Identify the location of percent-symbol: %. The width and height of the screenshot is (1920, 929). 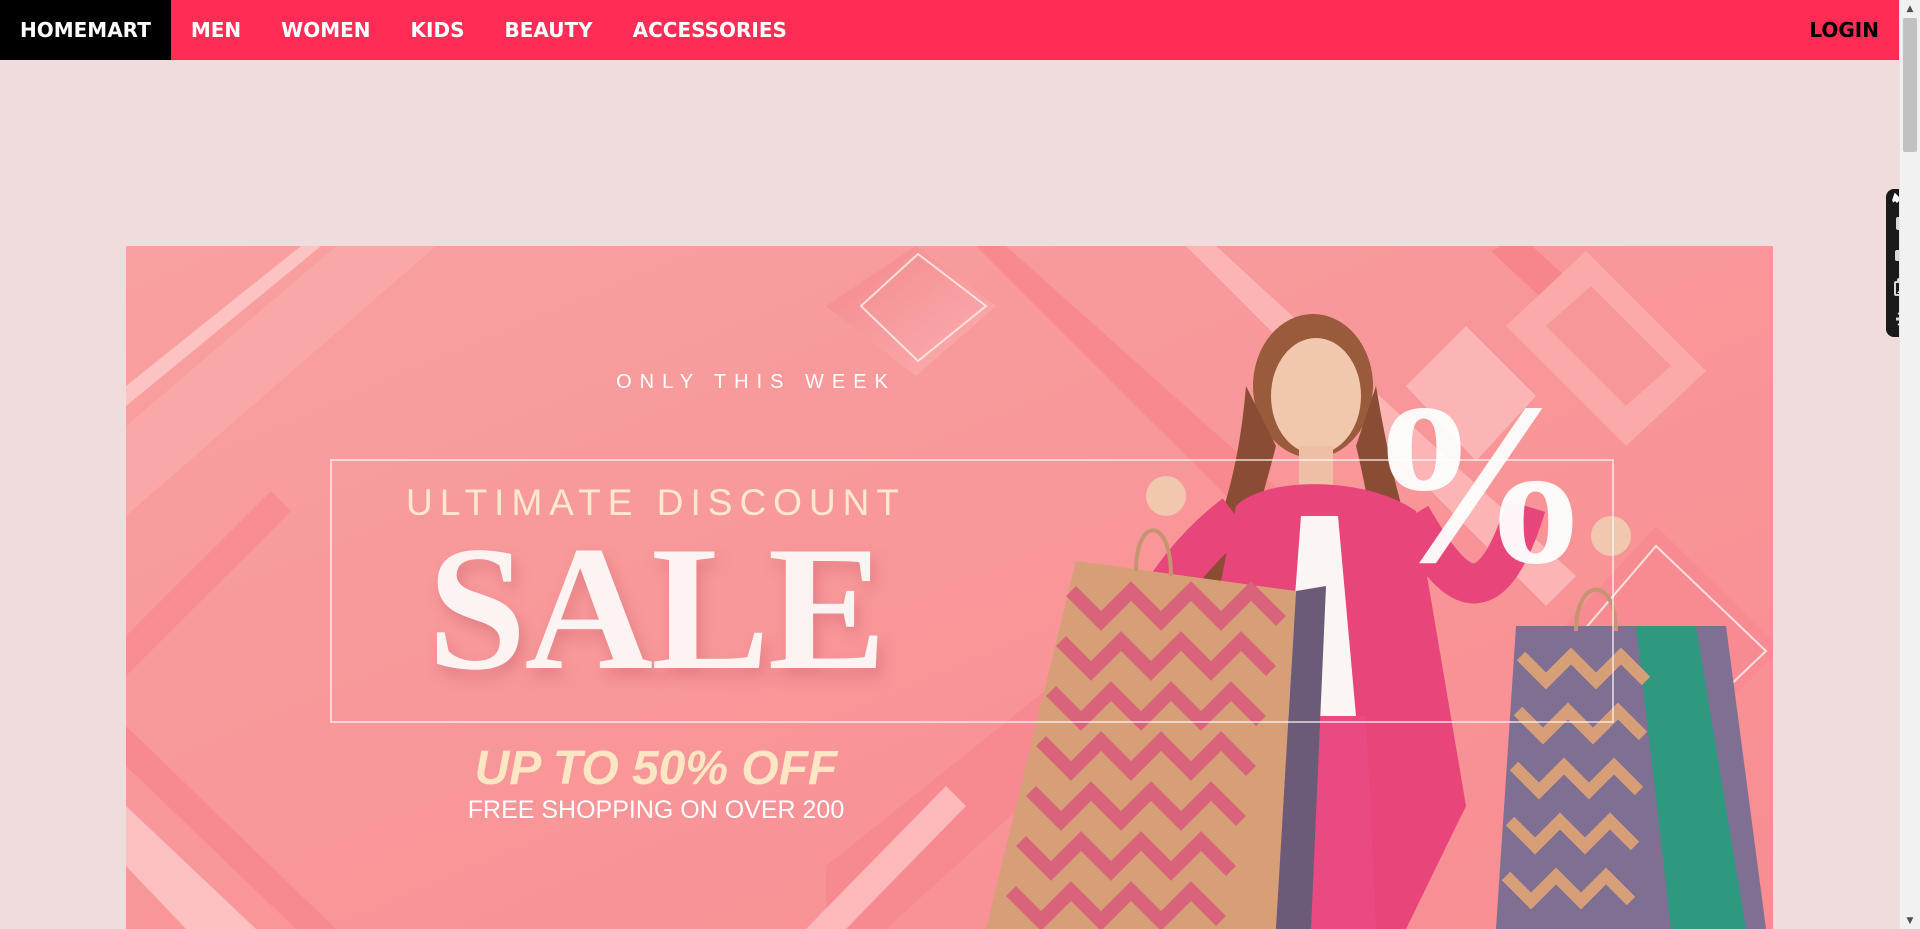
(1479, 483).